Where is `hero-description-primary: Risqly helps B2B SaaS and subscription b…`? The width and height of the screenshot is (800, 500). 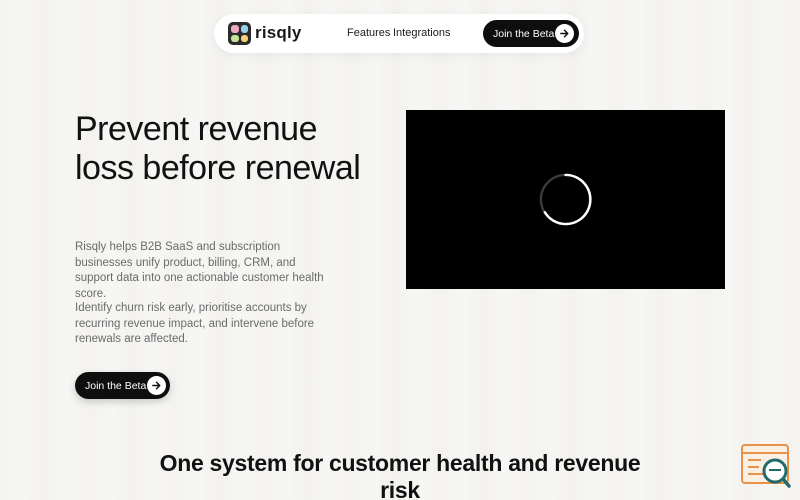 hero-description-primary: Risqly helps B2B SaaS and subscription b… is located at coordinates (199, 270).